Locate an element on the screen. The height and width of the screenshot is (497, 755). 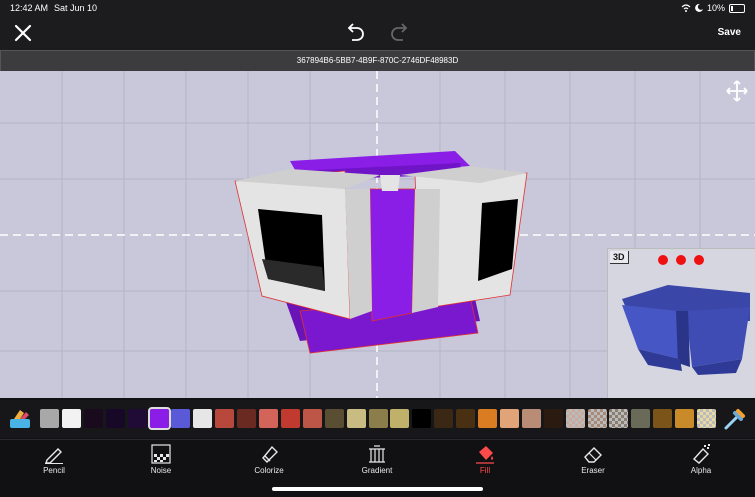
tool-fill: Fill is located at coordinates (485, 459).